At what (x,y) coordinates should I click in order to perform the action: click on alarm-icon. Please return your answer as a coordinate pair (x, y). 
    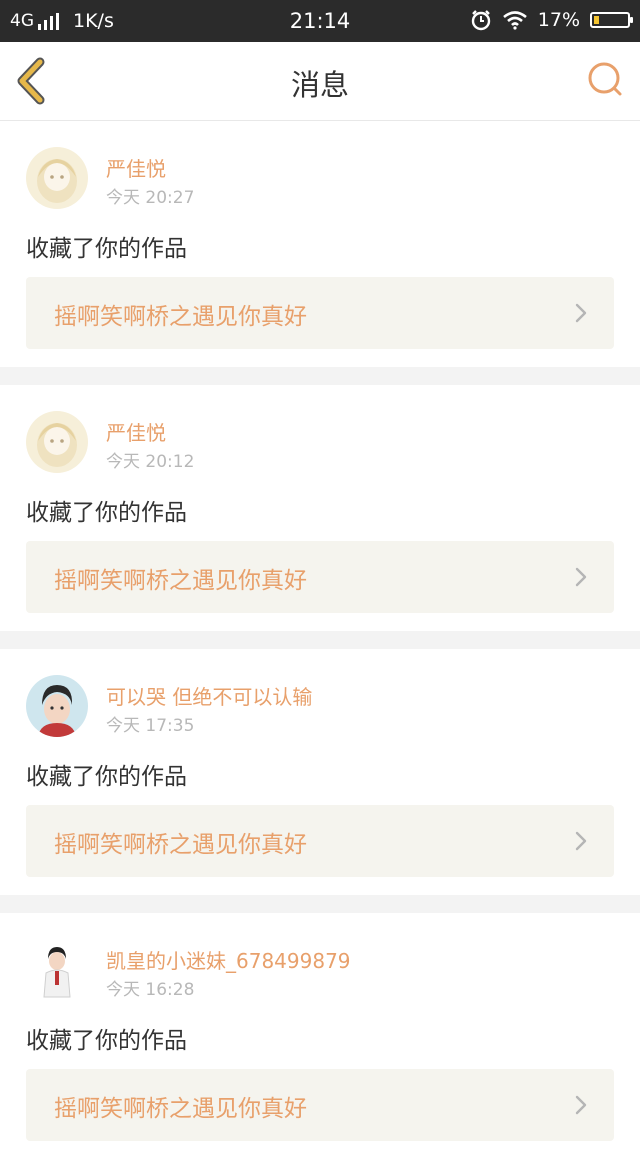
    Looking at the image, I should click on (480, 20).